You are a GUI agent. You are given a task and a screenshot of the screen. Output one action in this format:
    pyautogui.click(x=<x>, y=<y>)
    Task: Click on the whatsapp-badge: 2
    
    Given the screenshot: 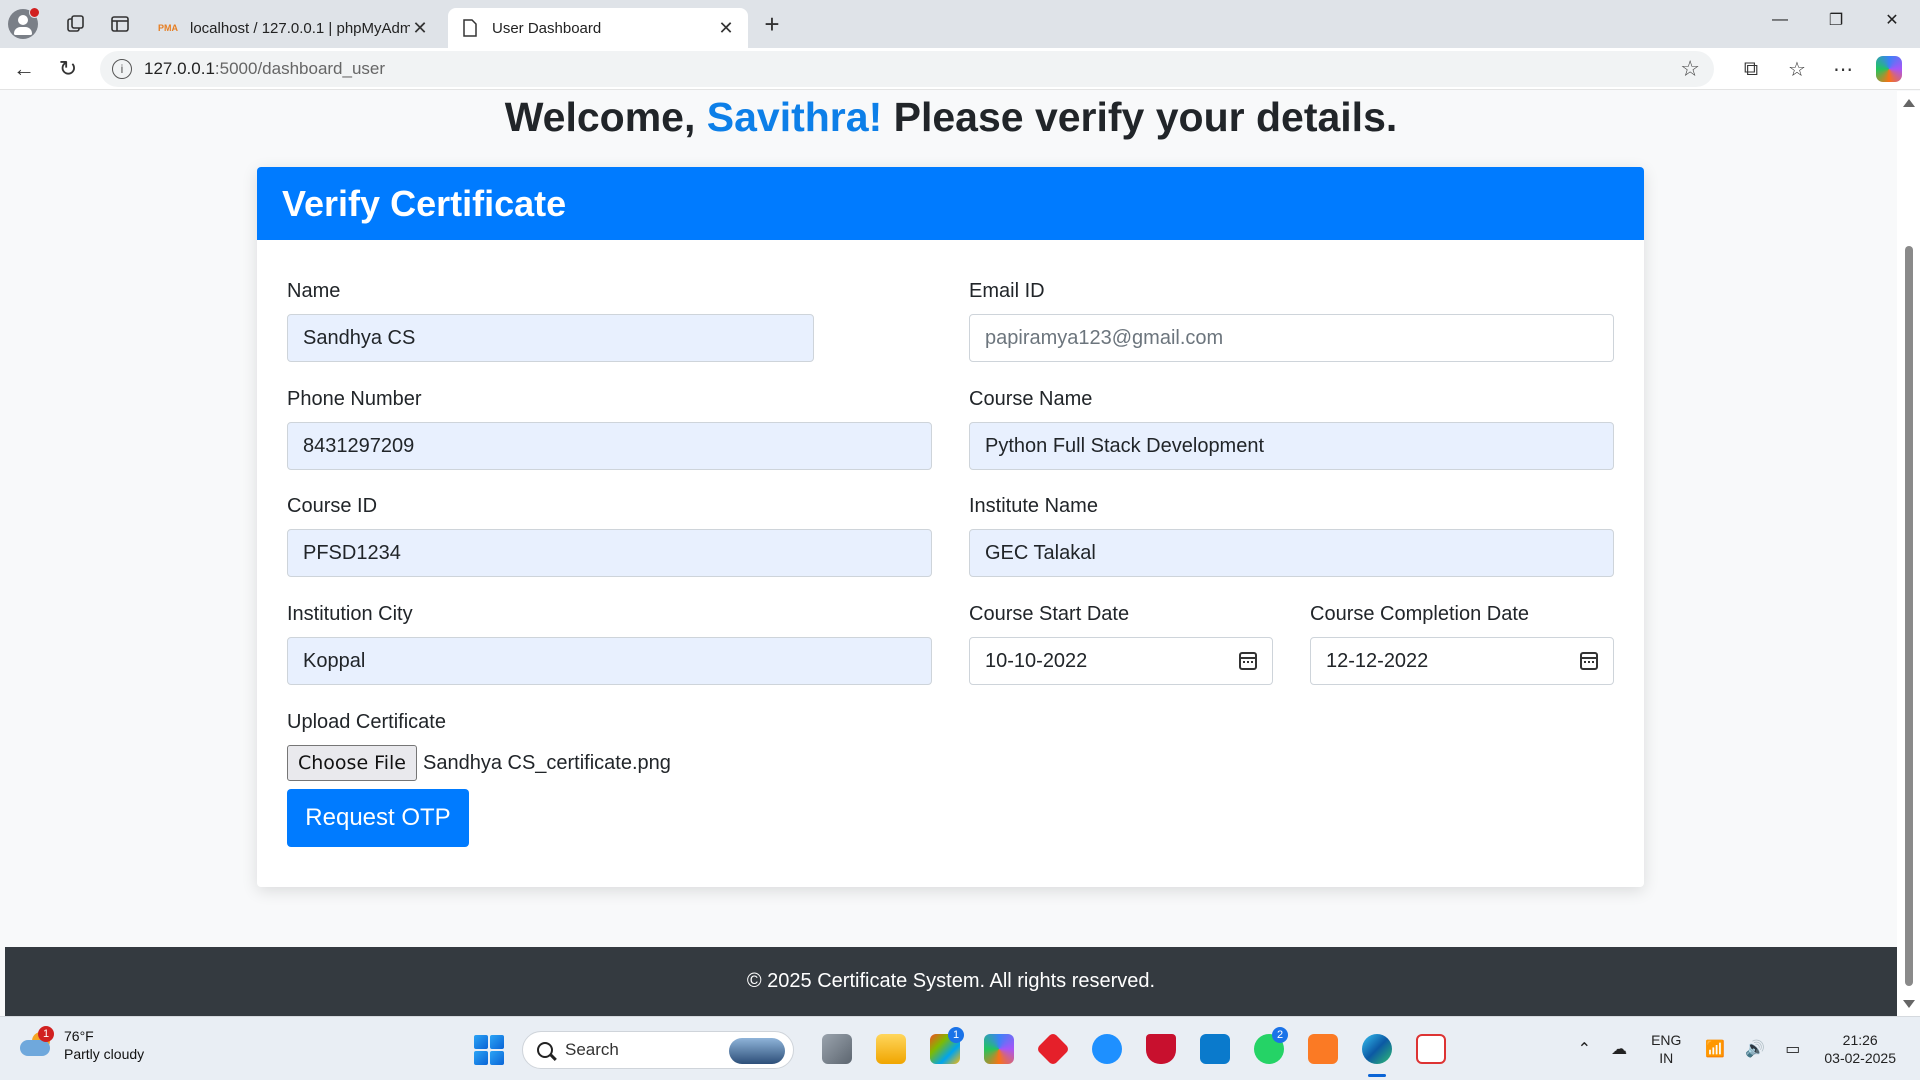 What is the action you would take?
    pyautogui.click(x=1280, y=1035)
    